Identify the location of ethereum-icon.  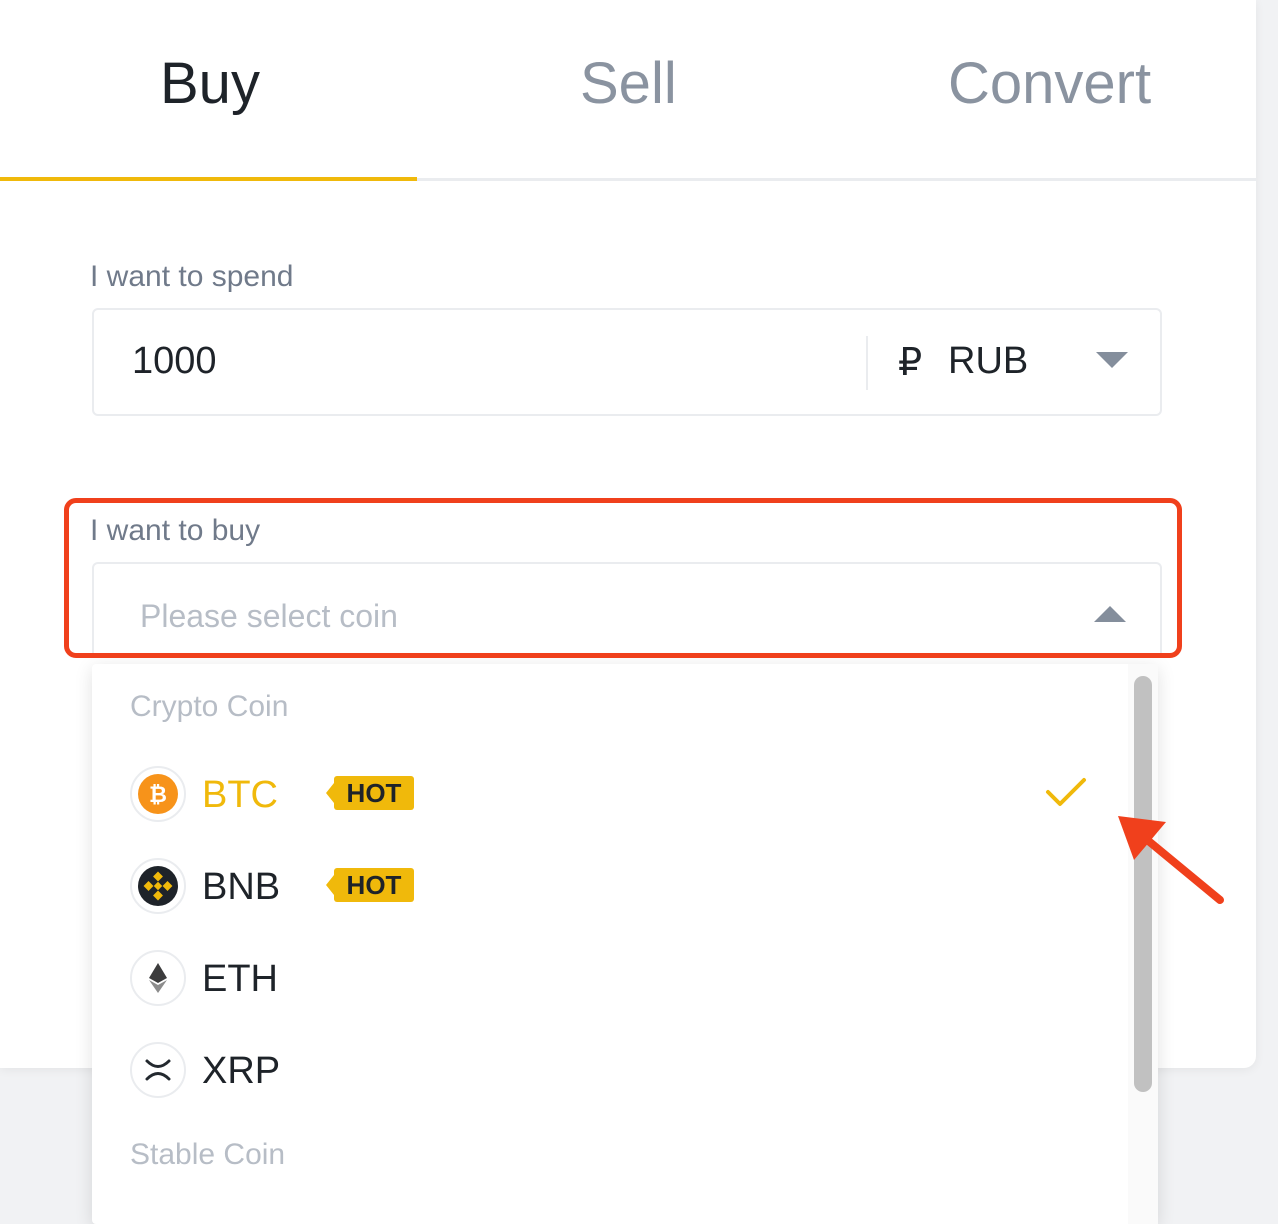
(158, 978).